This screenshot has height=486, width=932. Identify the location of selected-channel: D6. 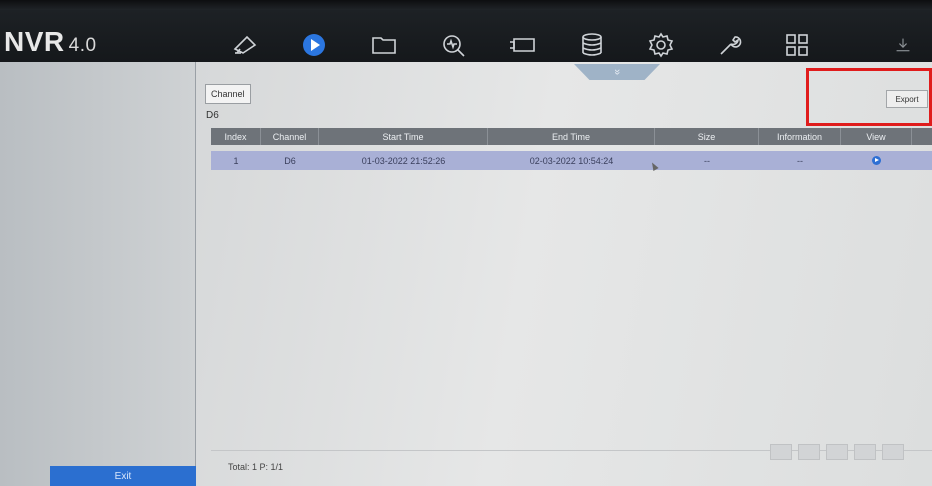
(212, 115).